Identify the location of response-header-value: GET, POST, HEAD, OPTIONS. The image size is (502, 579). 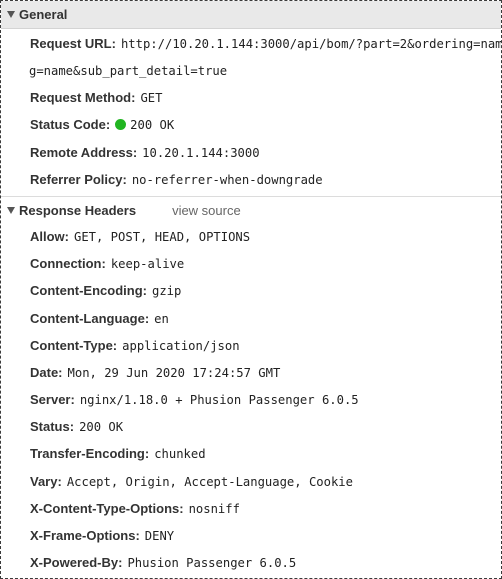
(162, 237).